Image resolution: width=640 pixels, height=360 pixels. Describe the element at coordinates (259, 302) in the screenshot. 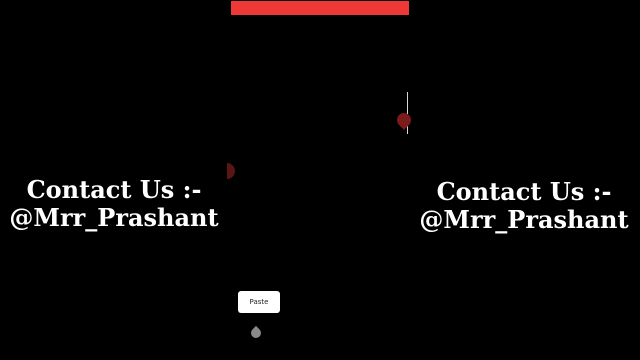

I see `paste-button: Paste` at that location.